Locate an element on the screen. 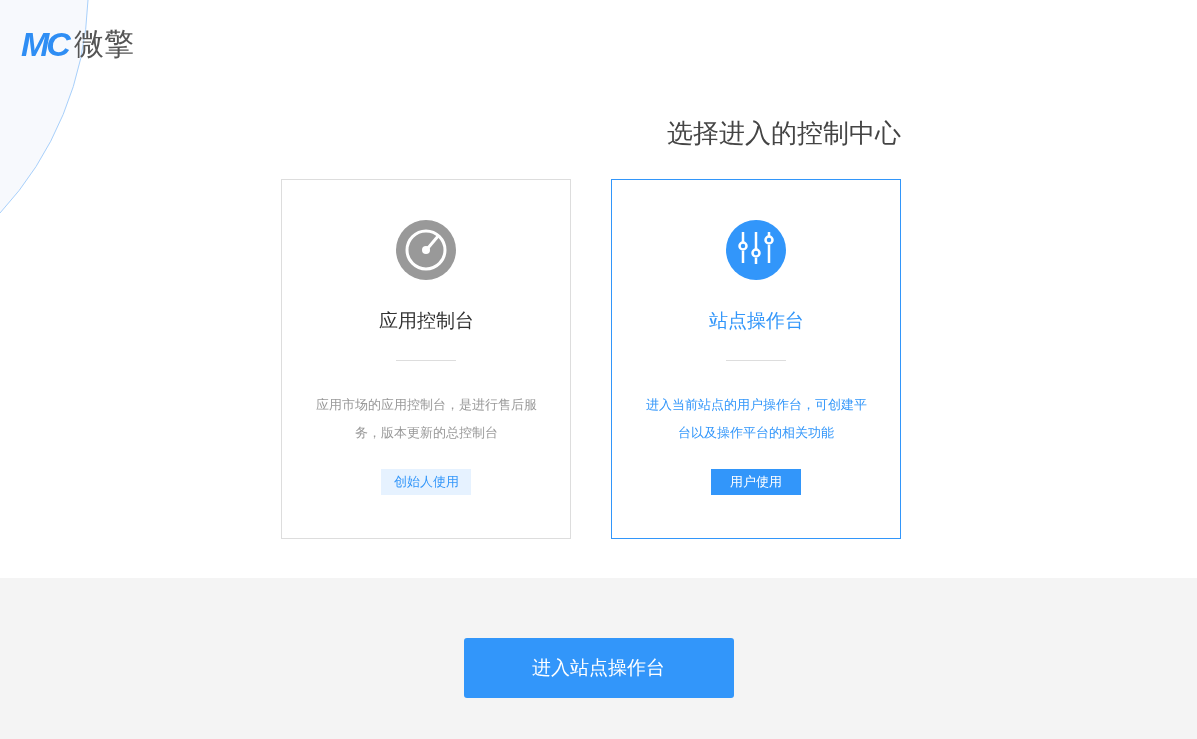 This screenshot has width=1197, height=739. card-title: 应用控制台 is located at coordinates (426, 320).